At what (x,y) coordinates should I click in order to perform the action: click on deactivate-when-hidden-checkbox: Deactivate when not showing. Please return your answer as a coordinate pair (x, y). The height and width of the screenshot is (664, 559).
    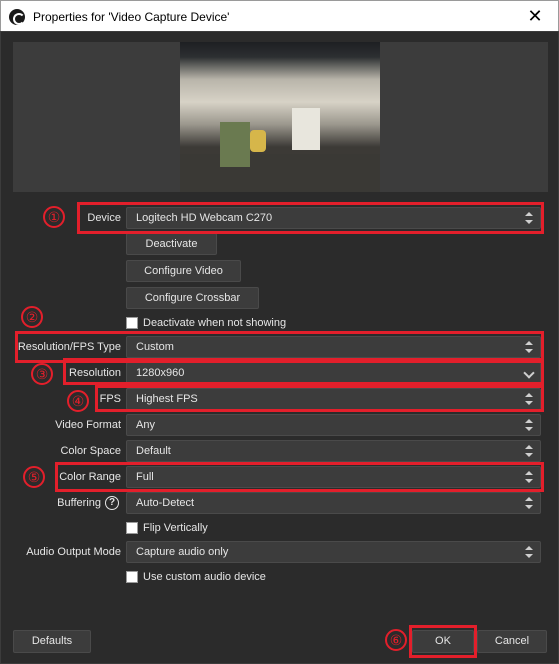
    Looking at the image, I should click on (206, 323).